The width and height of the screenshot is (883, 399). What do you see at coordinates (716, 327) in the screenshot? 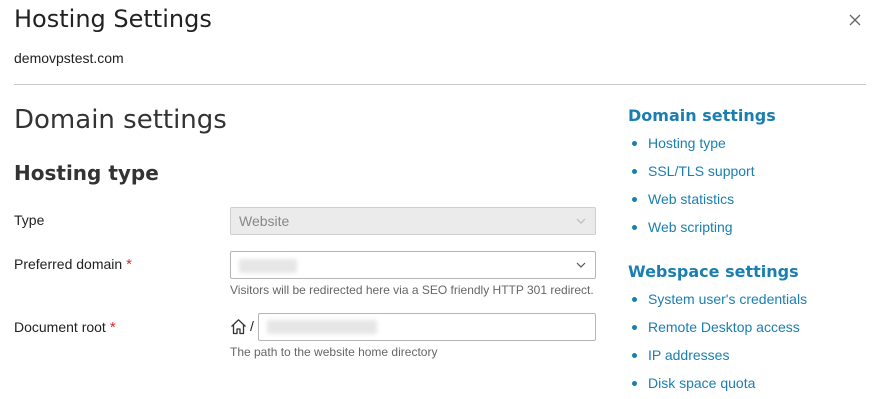
I see `nav-item-remote-desktop-access: Remote Desktop access` at bounding box center [716, 327].